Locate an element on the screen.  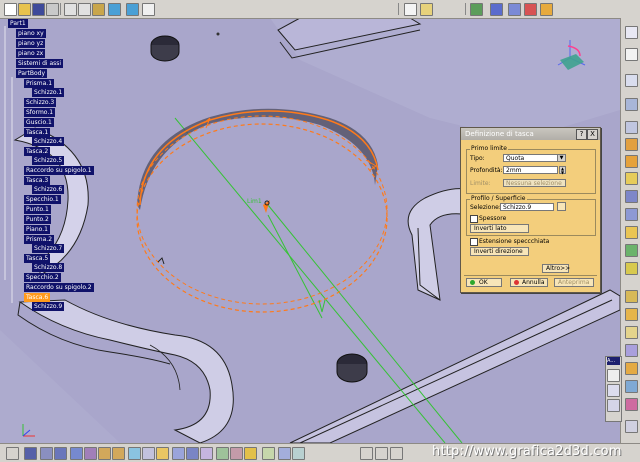
perspective-icon is located at coordinates (236, 453).